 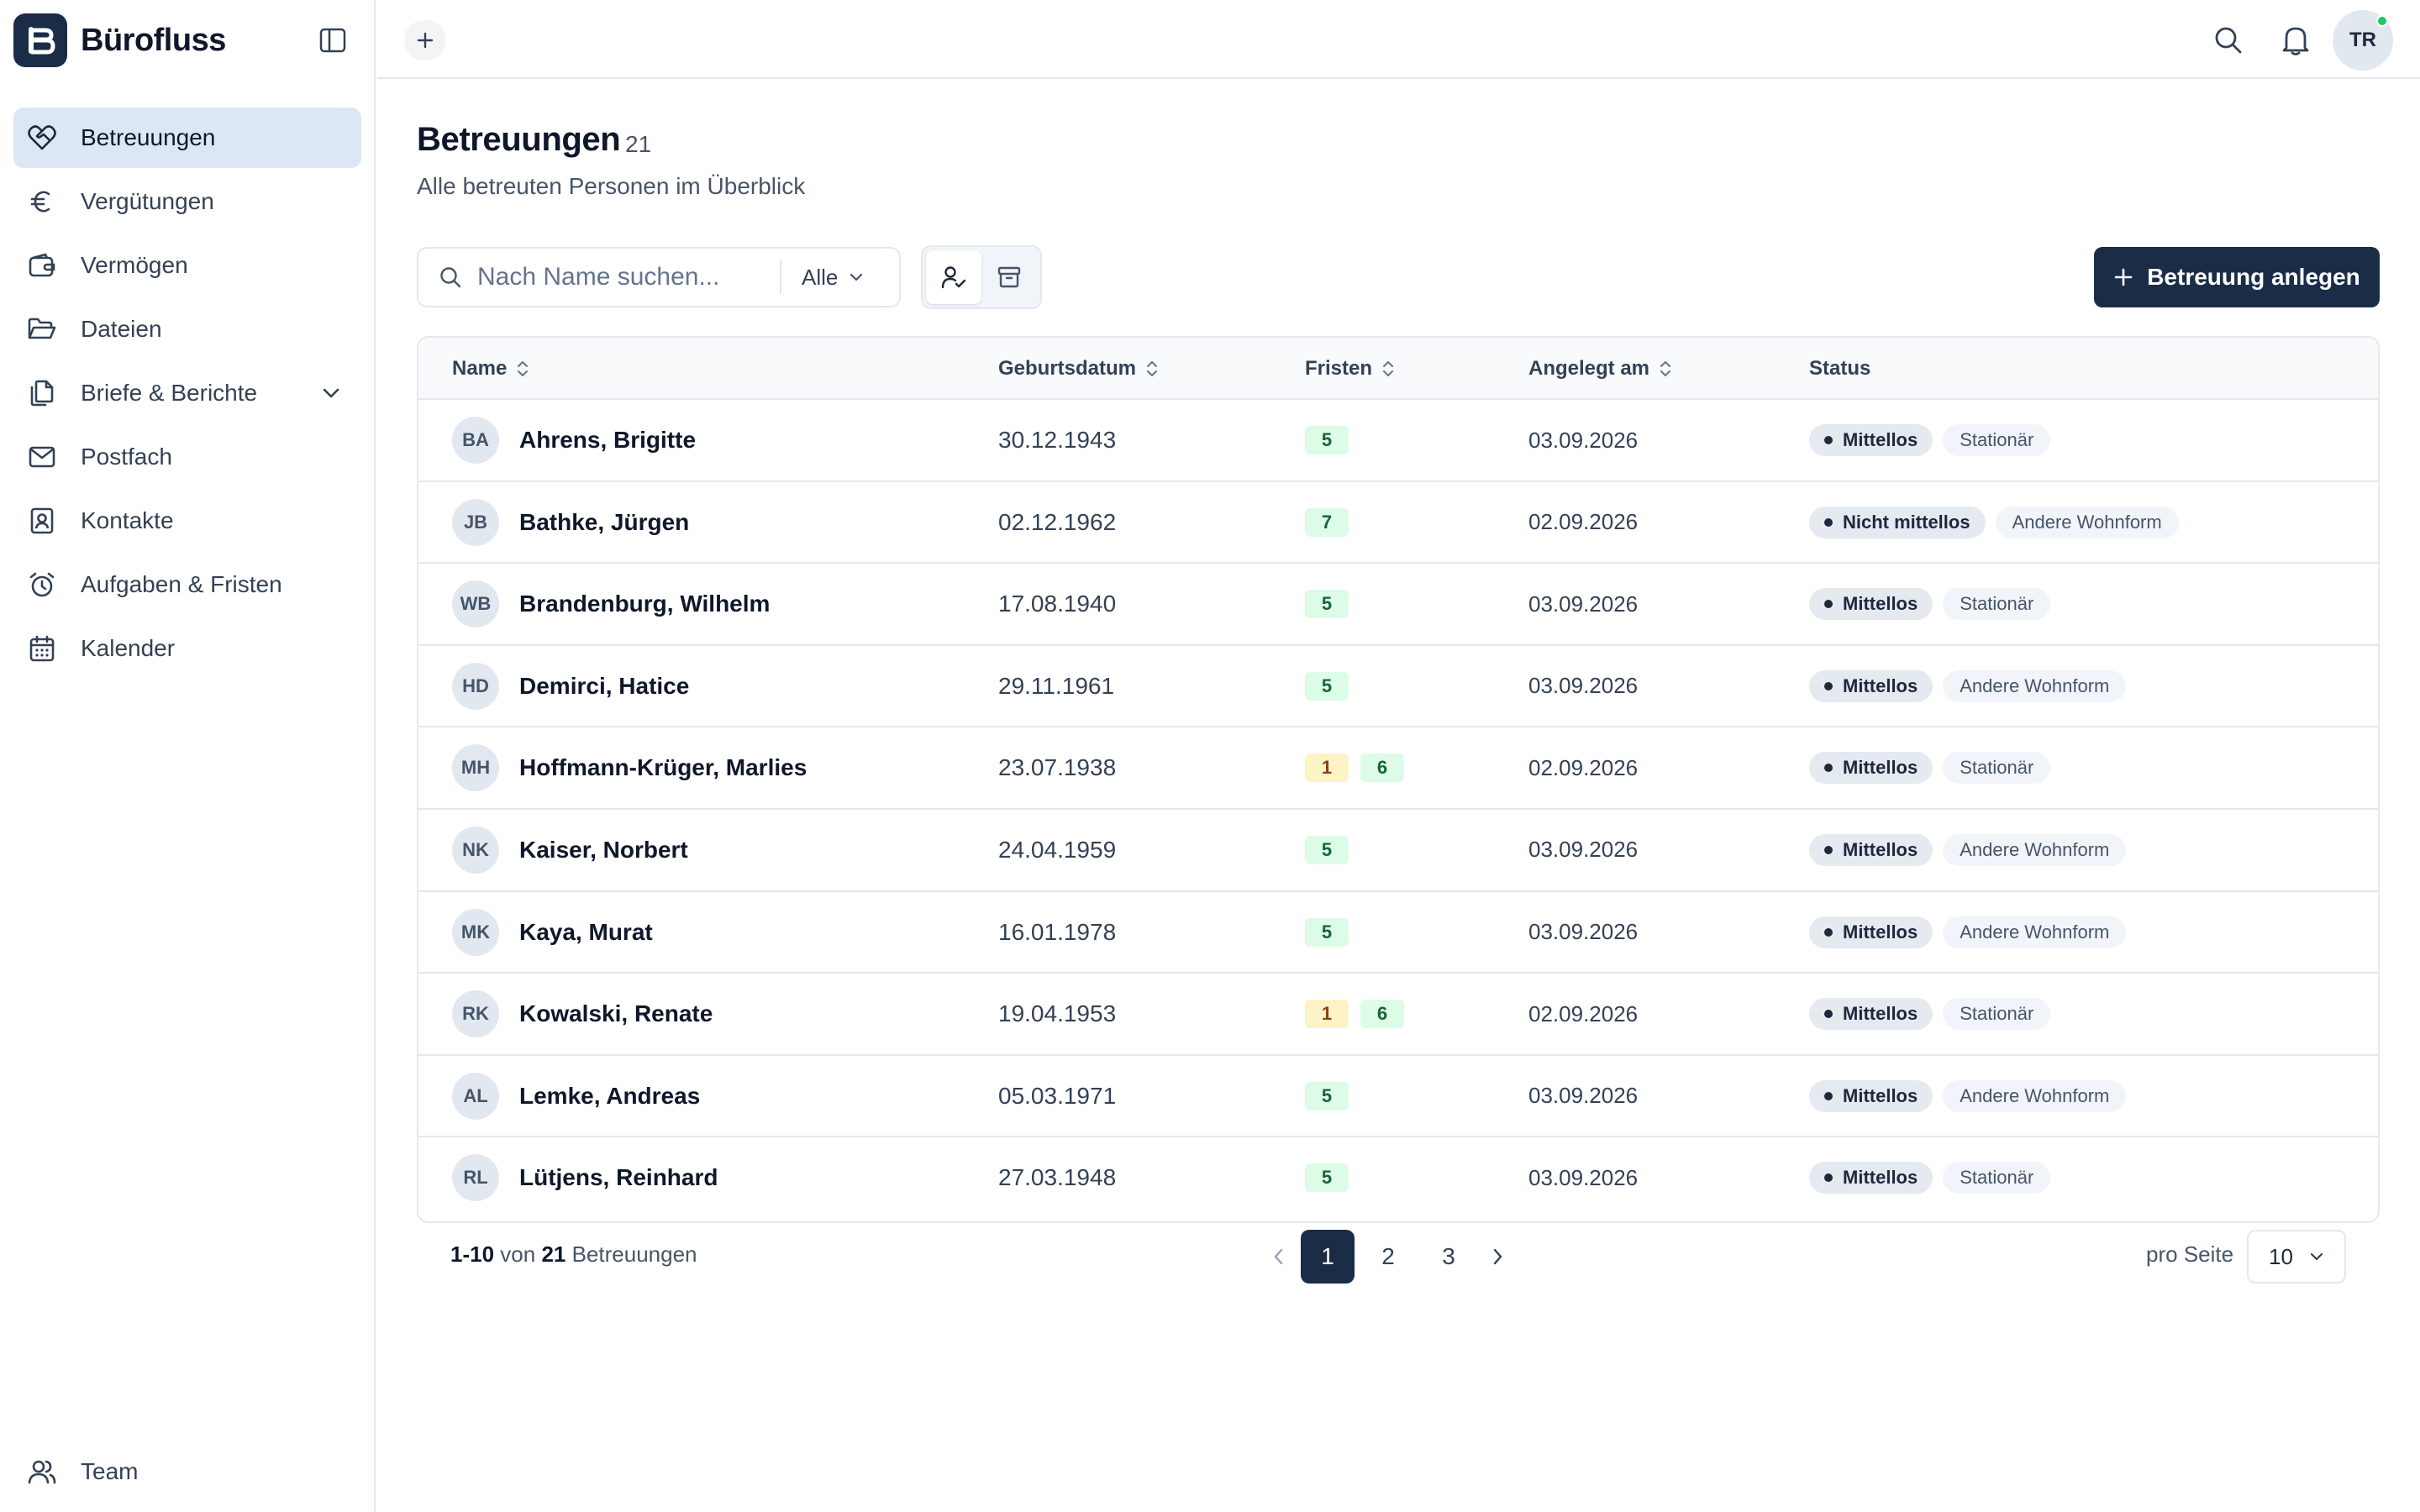 I want to click on pagination: 1 2 3, so click(x=1388, y=1257).